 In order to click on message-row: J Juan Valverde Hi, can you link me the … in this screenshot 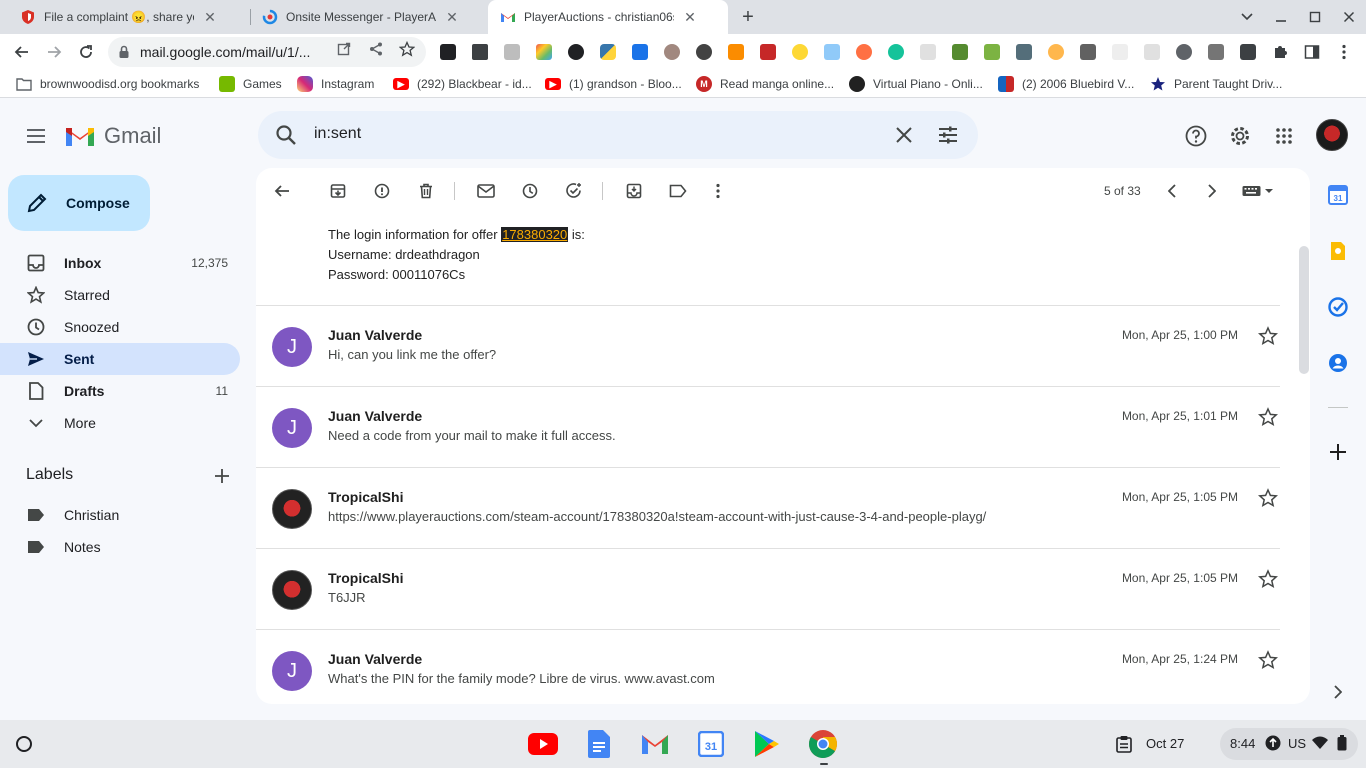, I will do `click(768, 345)`.